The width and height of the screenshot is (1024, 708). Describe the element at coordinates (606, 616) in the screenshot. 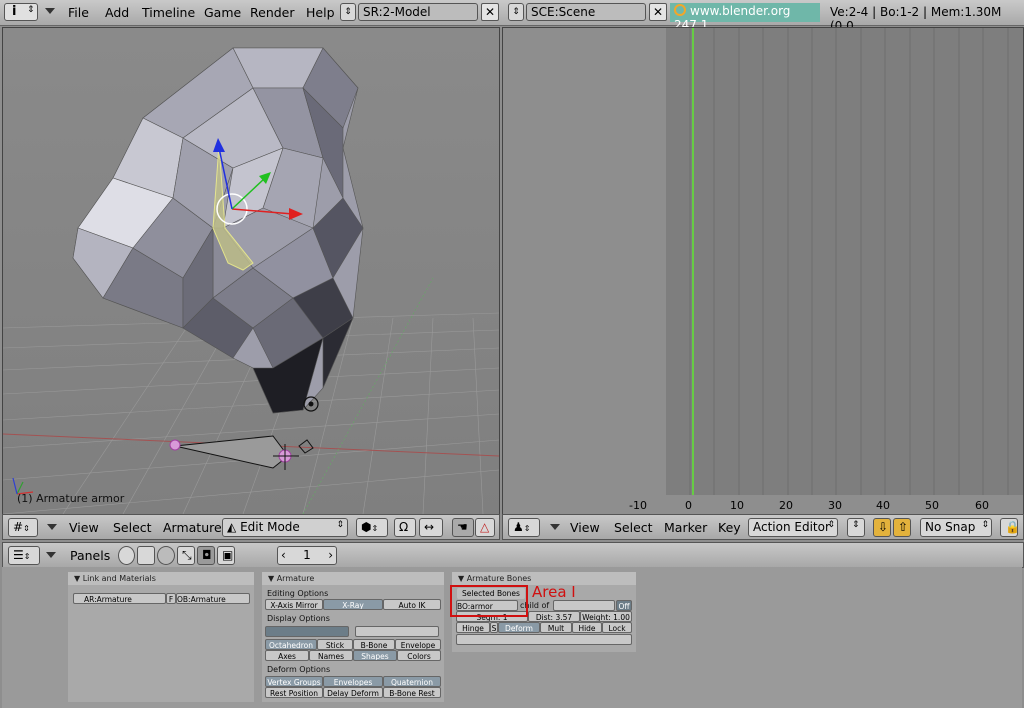

I see `weight-field: Weight: 1.00` at that location.